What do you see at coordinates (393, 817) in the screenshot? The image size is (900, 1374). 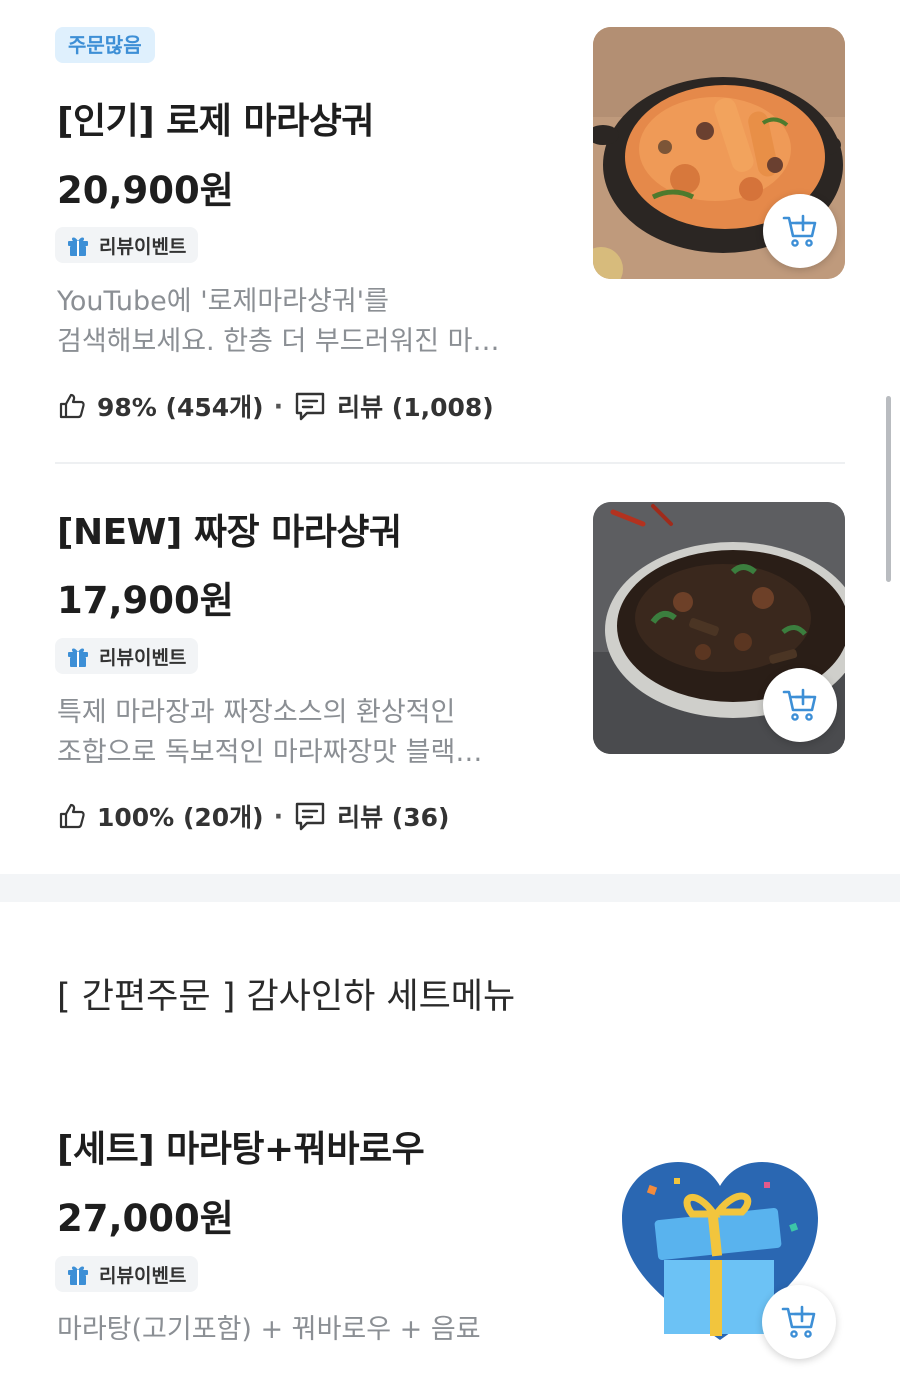 I see `review-count: 리뷰 (36)` at bounding box center [393, 817].